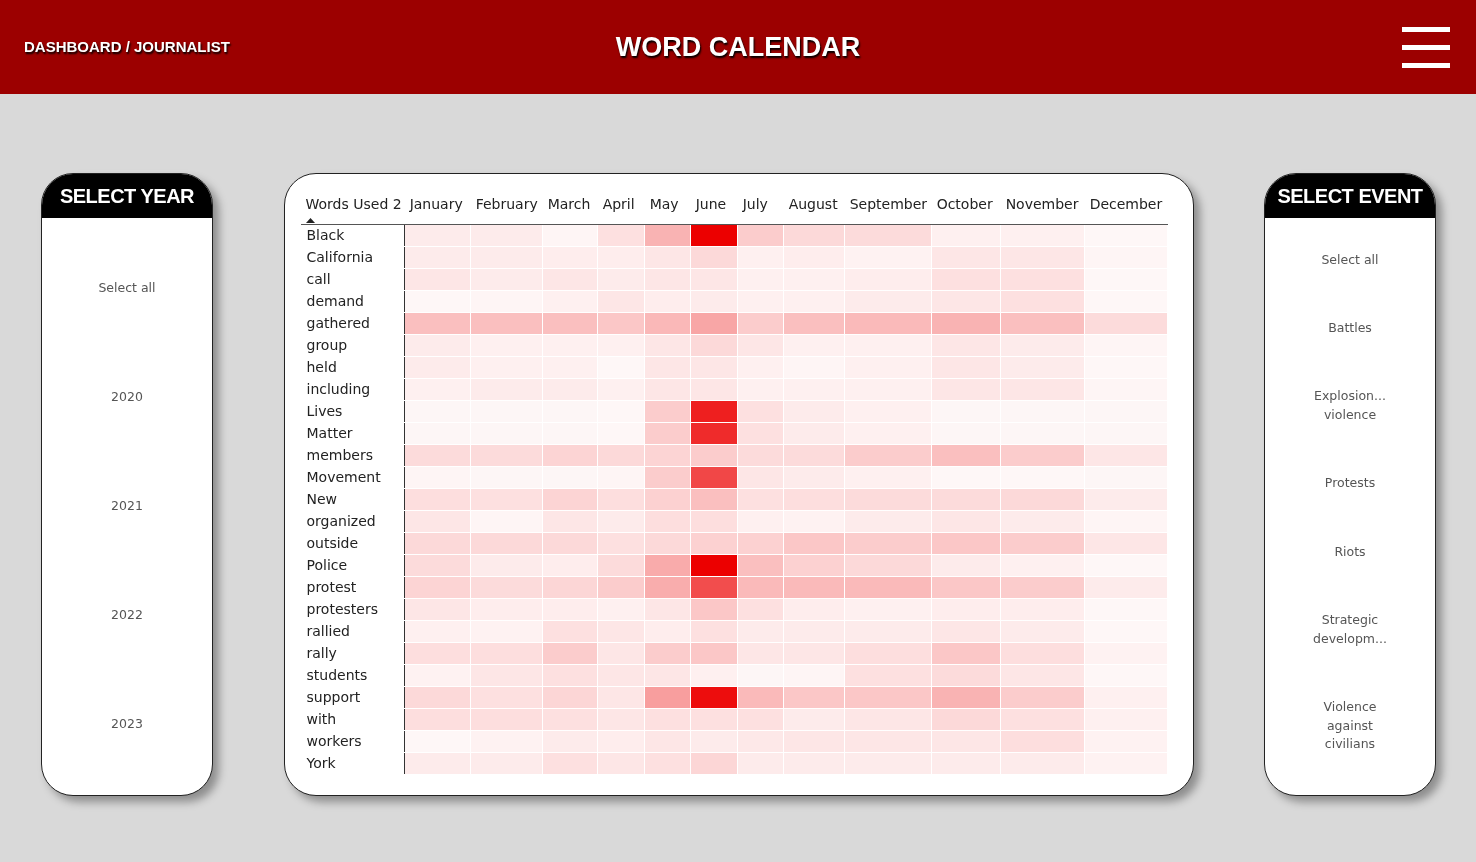  I want to click on column-header: October, so click(966, 206).